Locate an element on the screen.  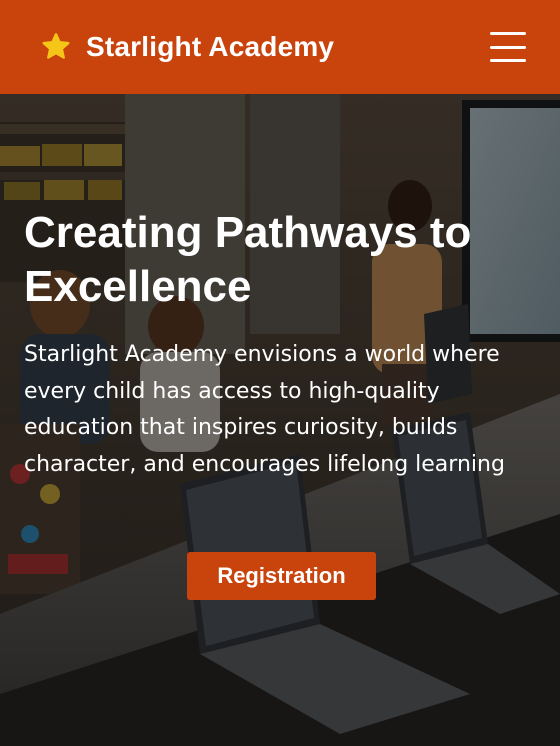
hero-title: Creating Pathways to Excellence is located at coordinates (248, 259).